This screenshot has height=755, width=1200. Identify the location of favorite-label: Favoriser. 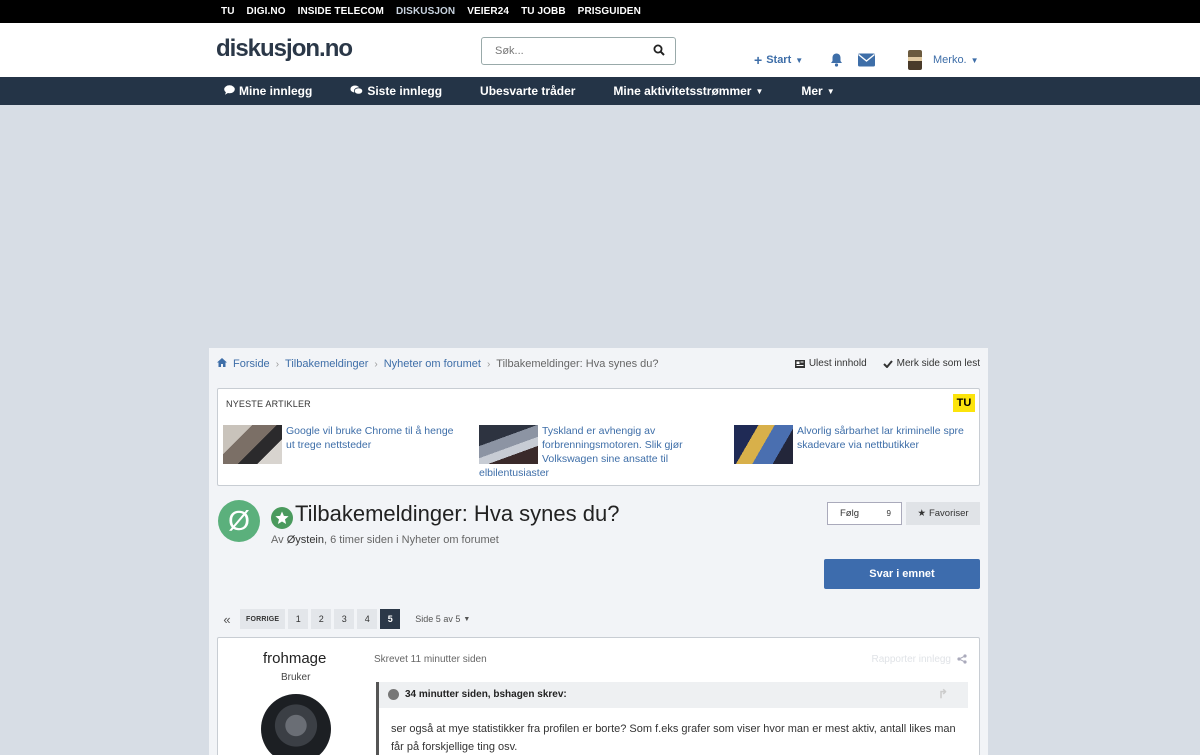
(948, 513).